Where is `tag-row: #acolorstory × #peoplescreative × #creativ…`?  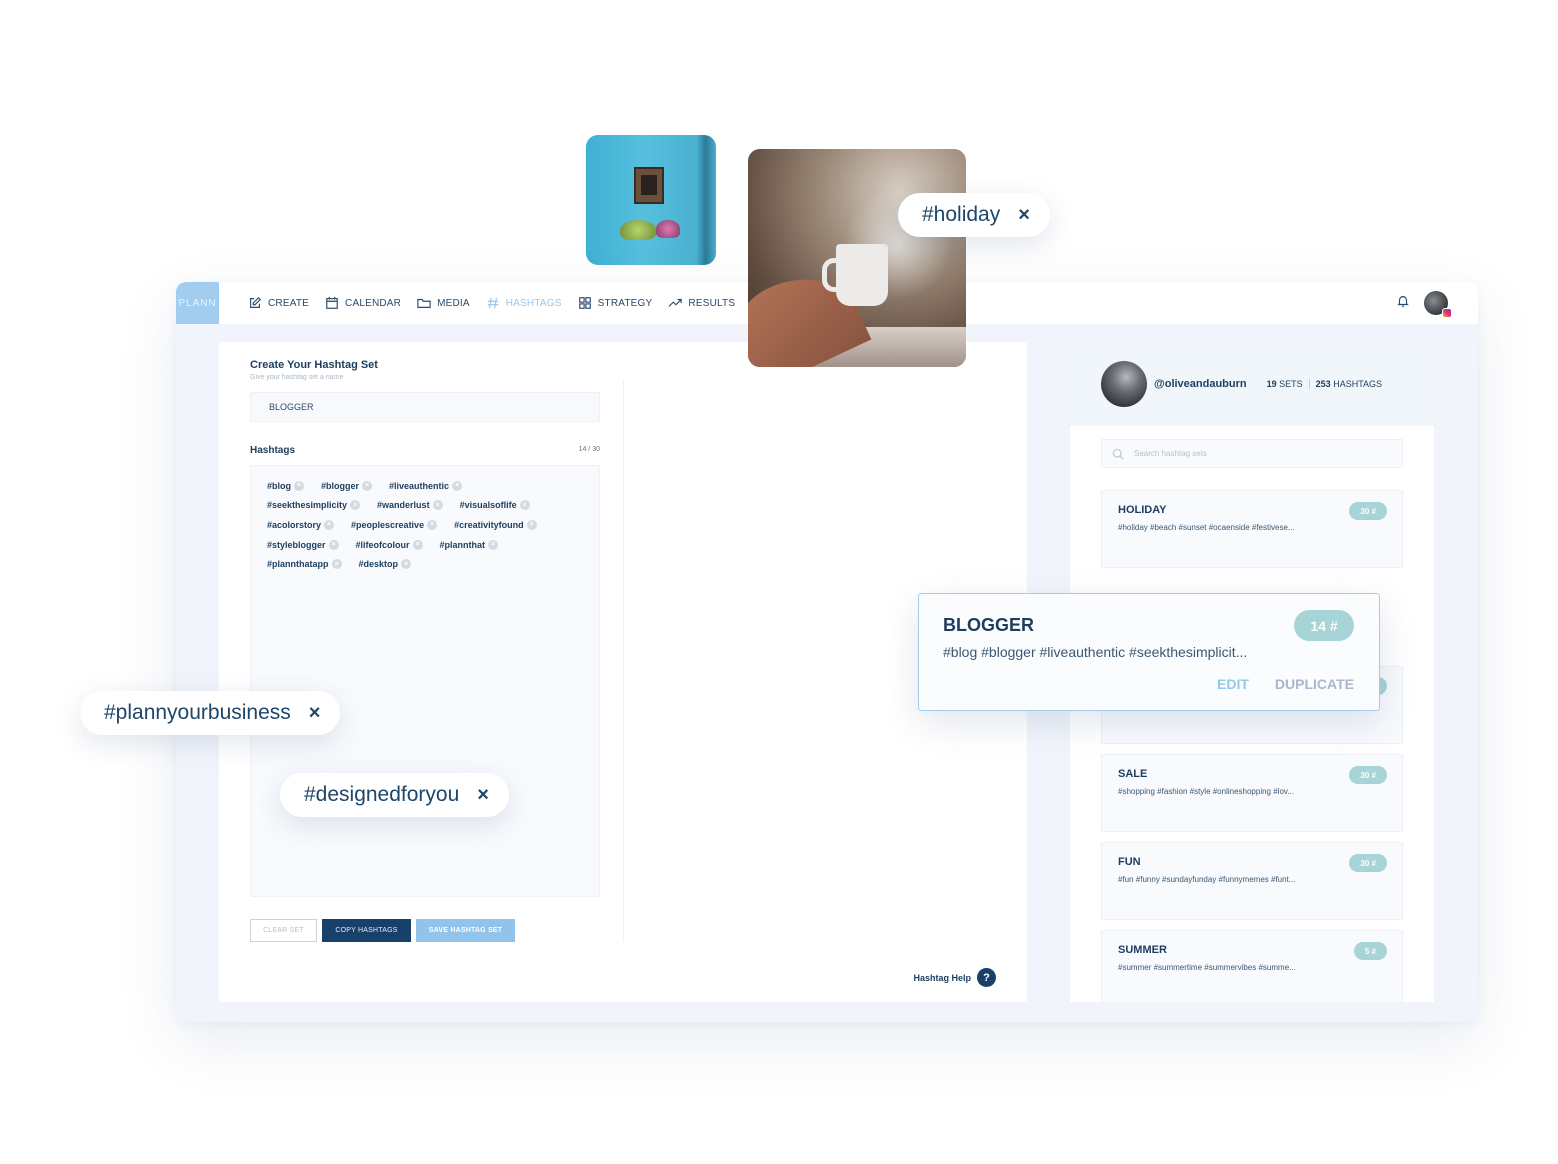 tag-row: #acolorstory × #peoplescreative × #creativ… is located at coordinates (426, 525).